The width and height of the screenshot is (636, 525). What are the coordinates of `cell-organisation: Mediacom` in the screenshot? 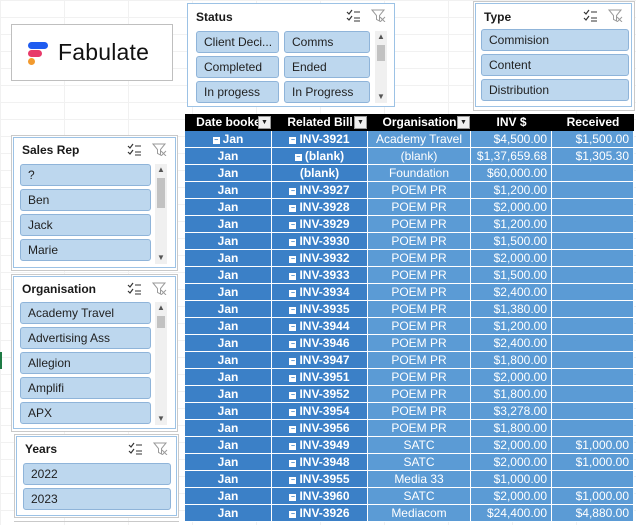 It's located at (419, 513).